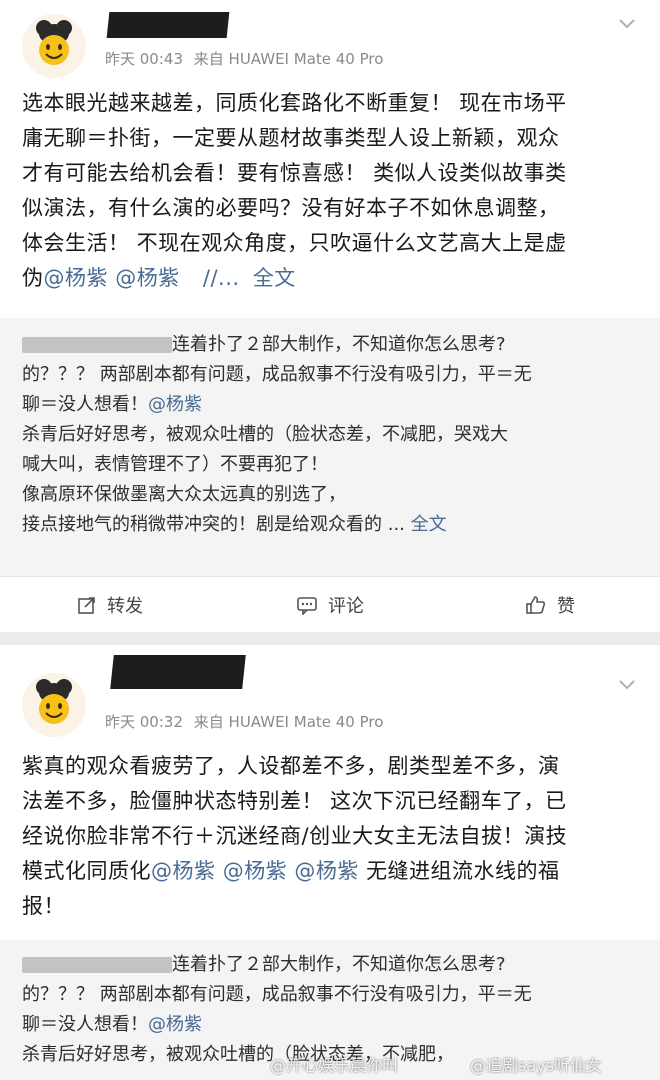 The width and height of the screenshot is (660, 1080). Describe the element at coordinates (294, 243) in the screenshot. I see `body-line: 体会生活！ 不现在观众角度，只吹逼什么文艺高大上是虚` at that location.